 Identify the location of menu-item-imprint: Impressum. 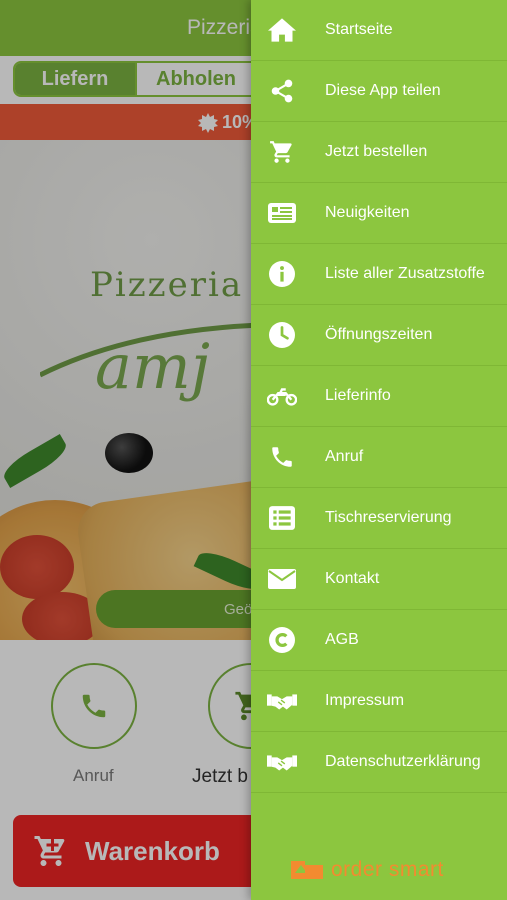
(379, 701).